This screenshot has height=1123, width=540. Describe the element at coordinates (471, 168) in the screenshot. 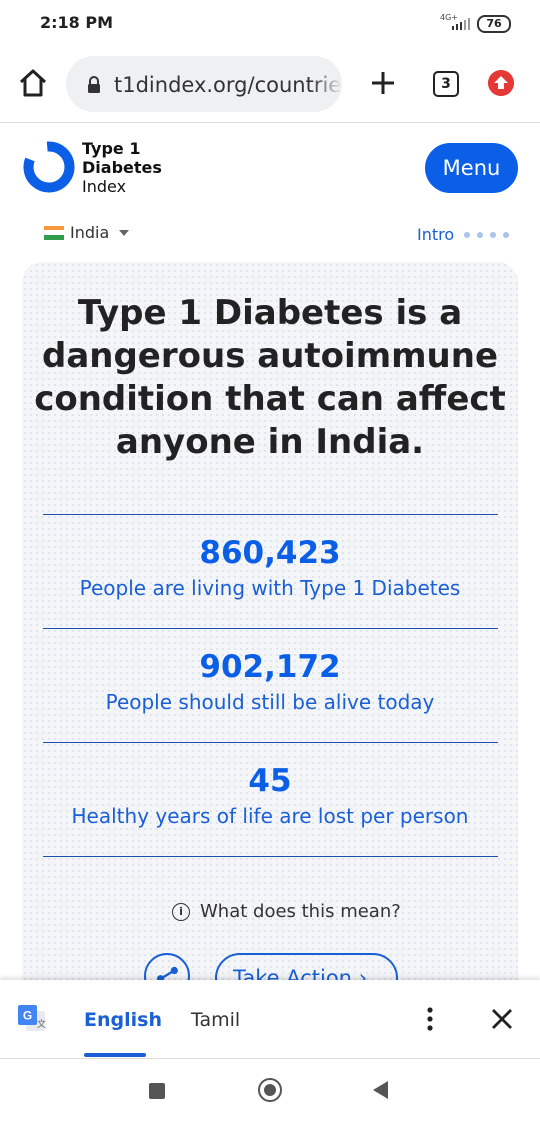

I see `menu-button: Menu` at that location.